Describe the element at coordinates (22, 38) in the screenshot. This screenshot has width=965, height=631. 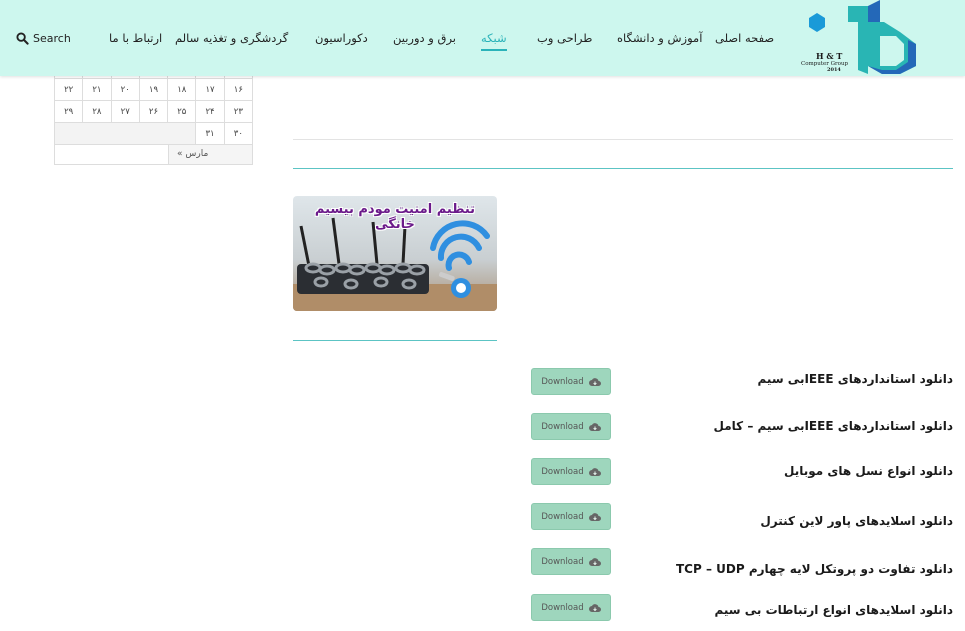
I see `search-icon` at that location.